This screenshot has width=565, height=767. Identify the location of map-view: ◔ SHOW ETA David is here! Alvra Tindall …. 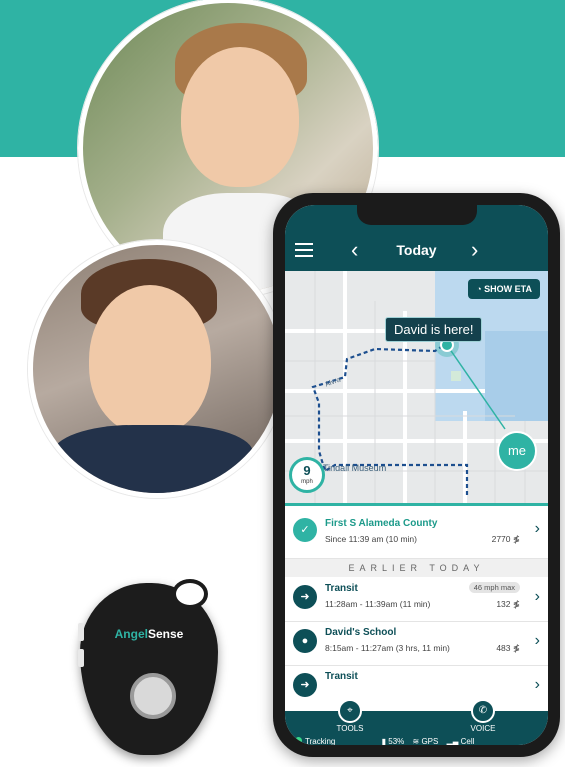
(416, 387).